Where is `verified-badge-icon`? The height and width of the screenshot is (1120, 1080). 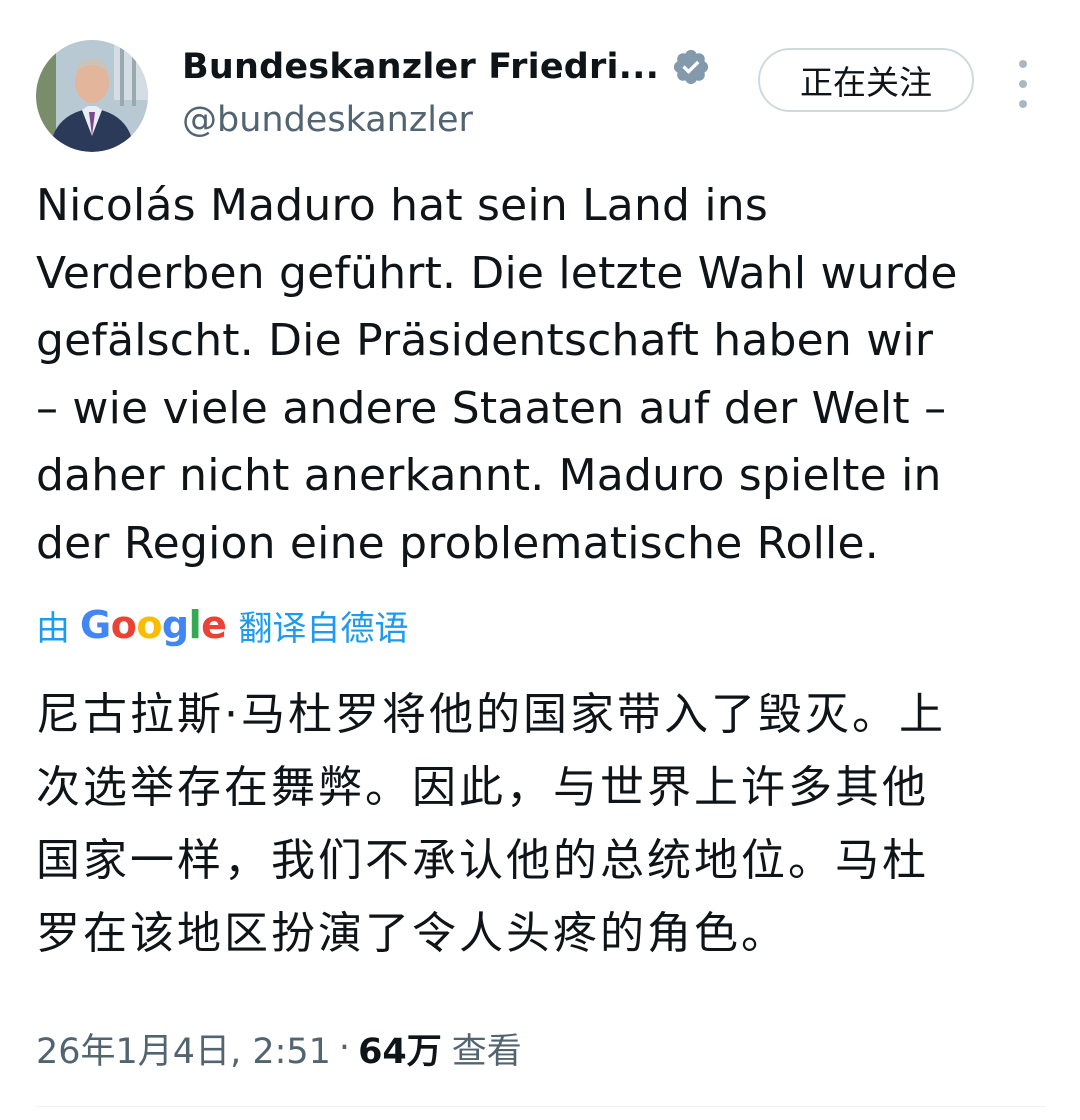
verified-badge-icon is located at coordinates (691, 67).